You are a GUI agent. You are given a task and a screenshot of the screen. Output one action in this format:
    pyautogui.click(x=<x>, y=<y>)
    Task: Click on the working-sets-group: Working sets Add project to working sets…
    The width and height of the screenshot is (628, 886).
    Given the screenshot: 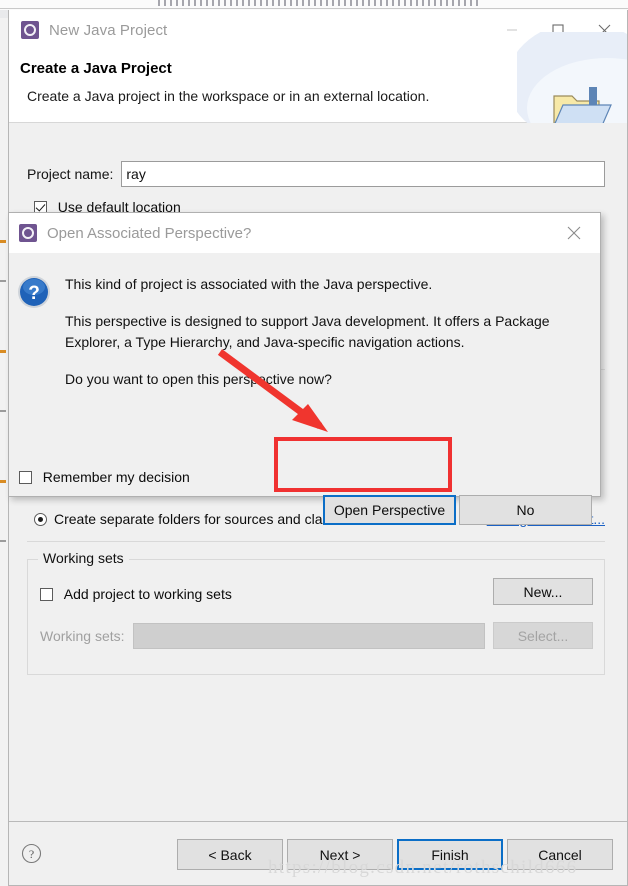 What is the action you would take?
    pyautogui.click(x=316, y=612)
    